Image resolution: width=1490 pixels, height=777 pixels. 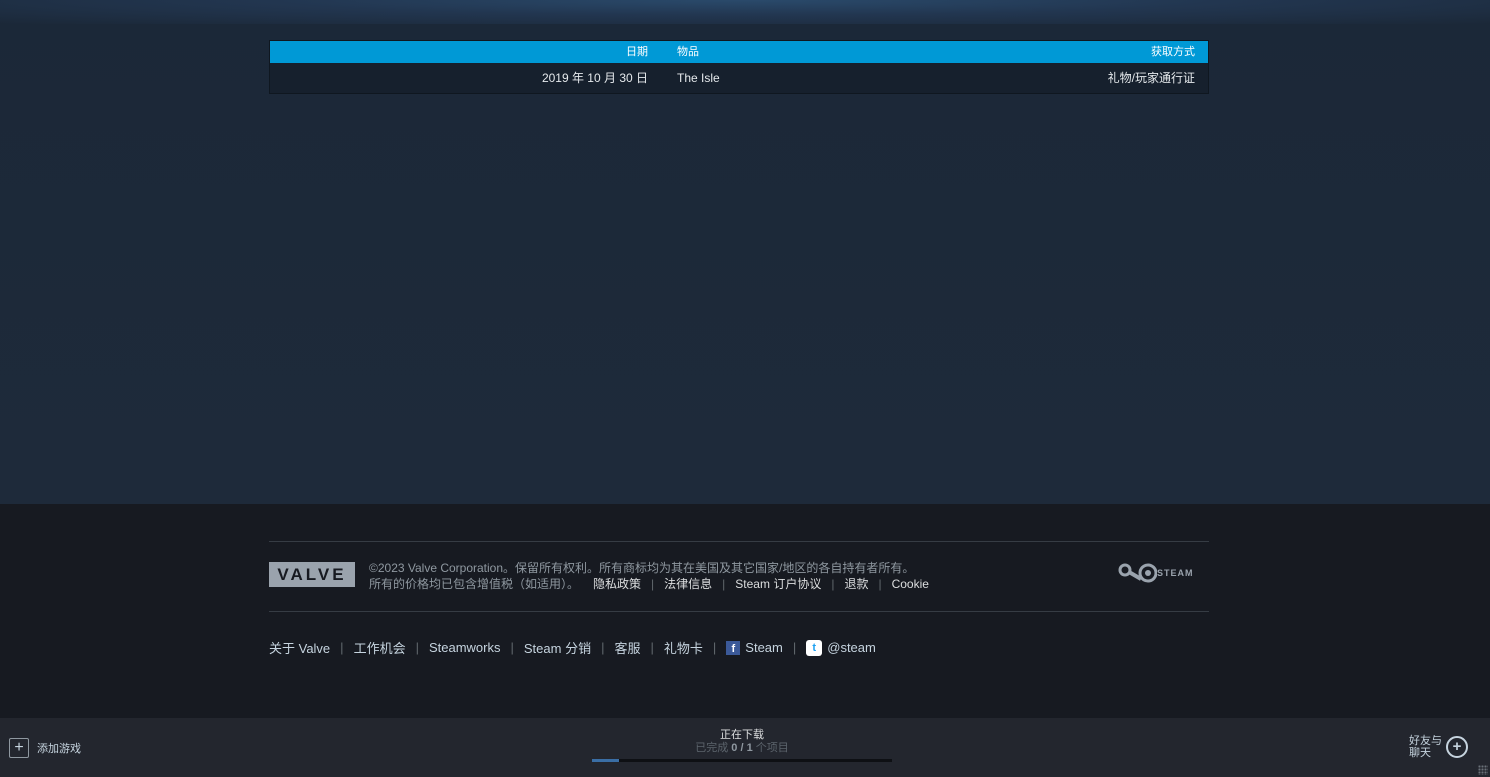 What do you see at coordinates (910, 584) in the screenshot?
I see `cookie-link: Cookie` at bounding box center [910, 584].